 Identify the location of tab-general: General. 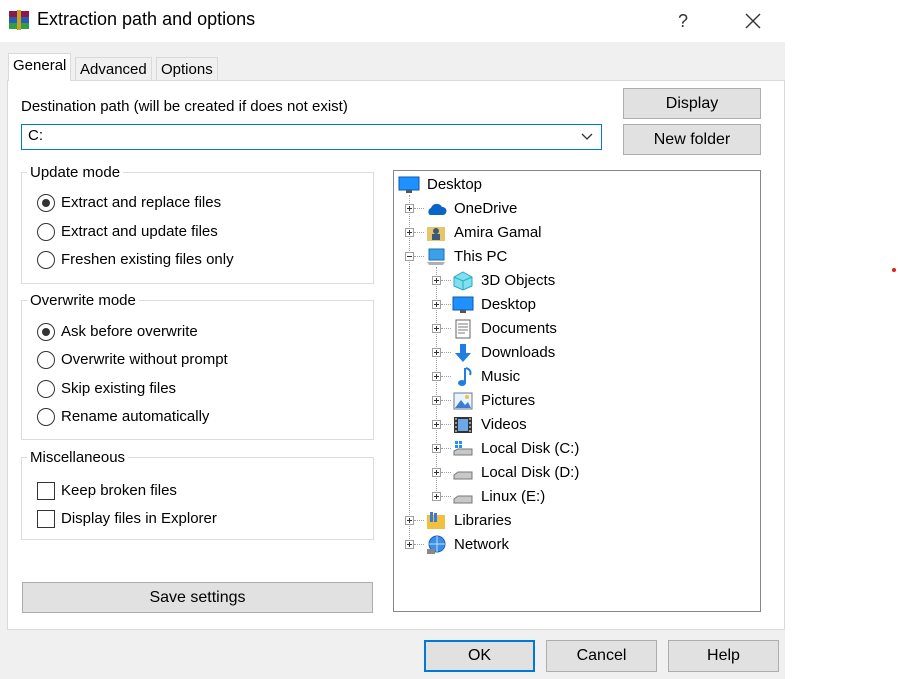
(40, 67).